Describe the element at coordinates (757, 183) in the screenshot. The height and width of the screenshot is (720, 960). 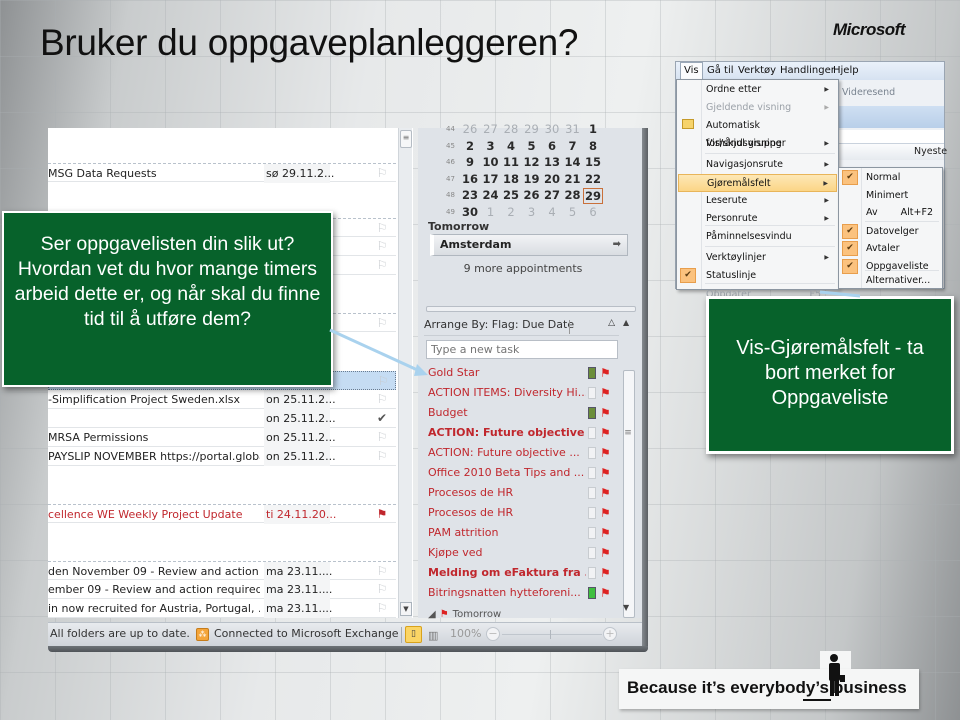
I see `menu-item: Gjøremålsfelt ▶` at that location.